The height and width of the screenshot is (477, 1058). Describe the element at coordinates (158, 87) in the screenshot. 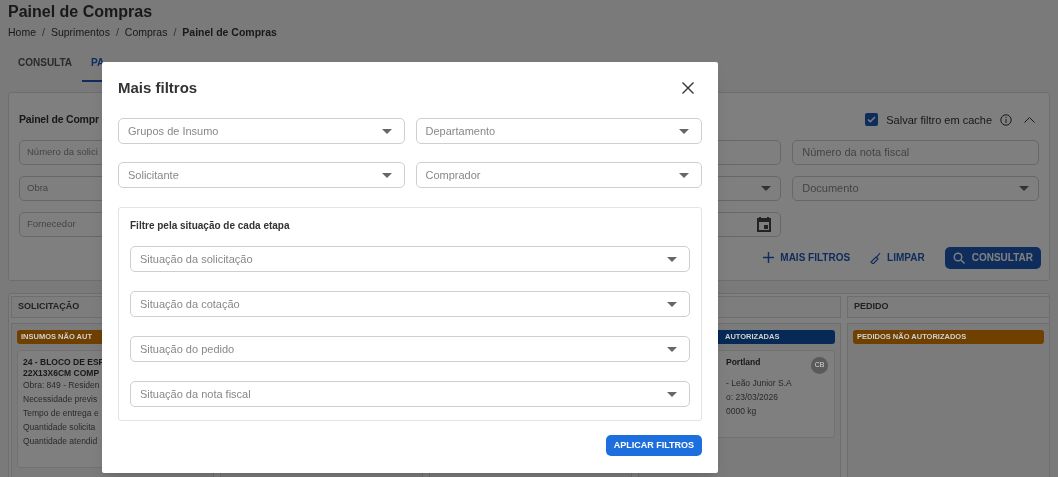

I see `dialog-title: Mais filtros` at that location.